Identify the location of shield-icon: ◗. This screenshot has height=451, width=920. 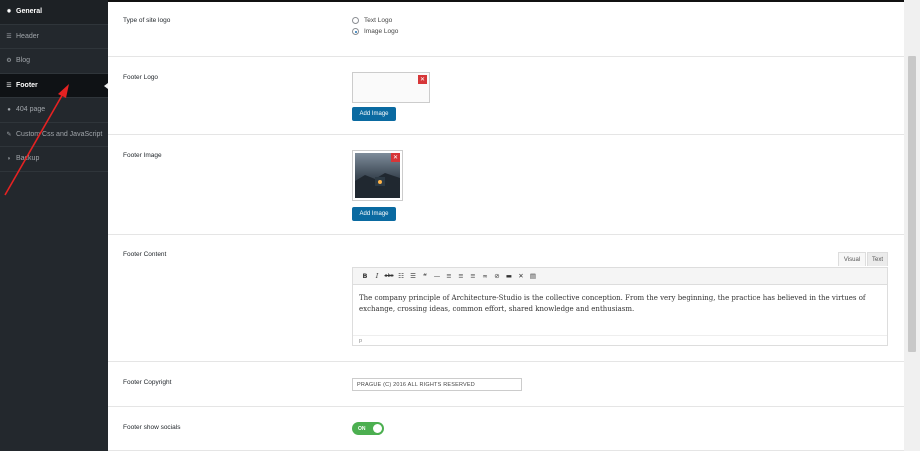
(9, 158).